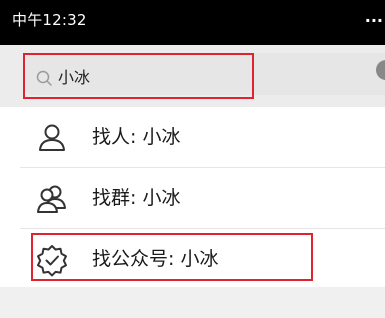 This screenshot has height=318, width=385. I want to click on official-account-icon, so click(52, 261).